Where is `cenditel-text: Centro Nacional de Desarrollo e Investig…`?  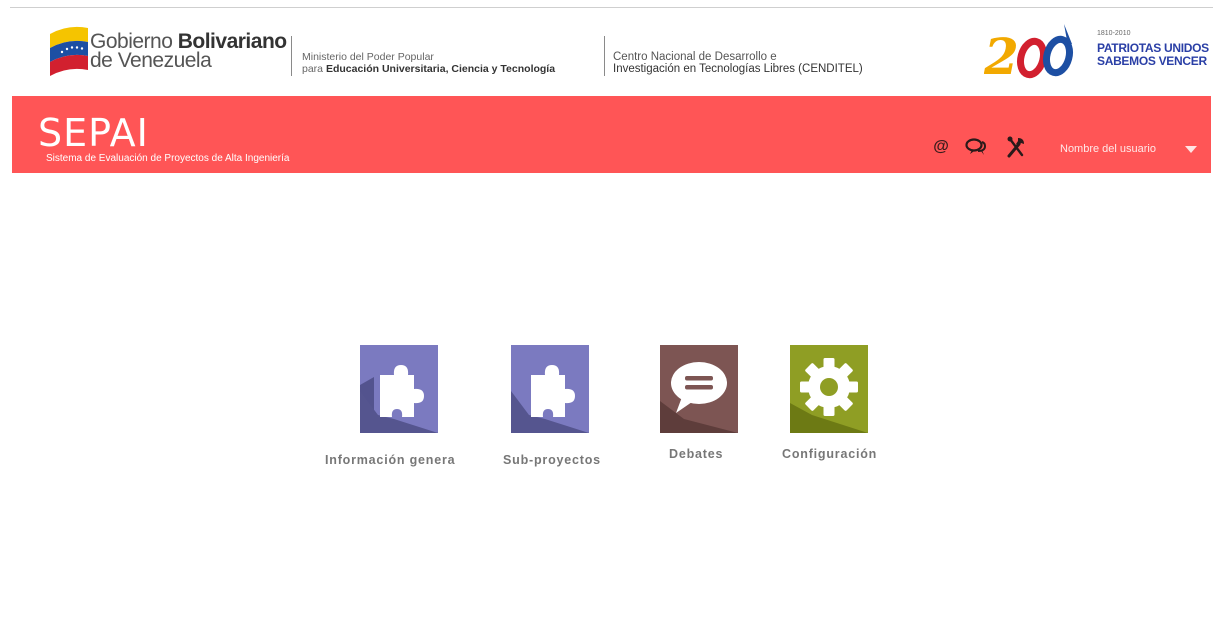 cenditel-text: Centro Nacional de Desarrollo e Investig… is located at coordinates (738, 63).